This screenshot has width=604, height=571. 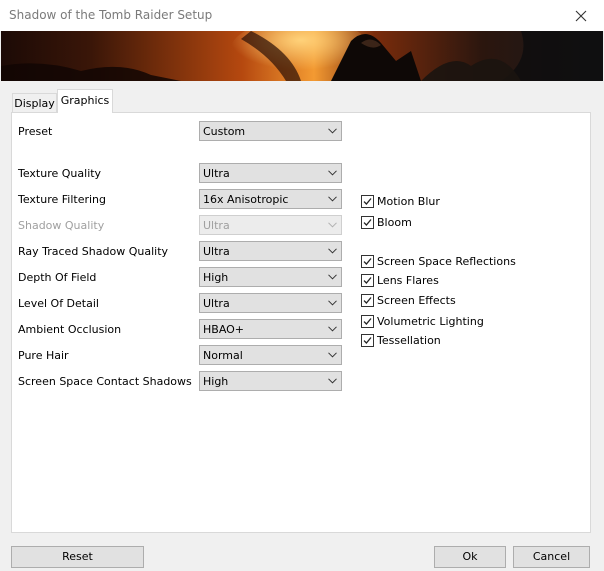 What do you see at coordinates (270, 329) in the screenshot?
I see `ambient-occlusion-select: HBAO+` at bounding box center [270, 329].